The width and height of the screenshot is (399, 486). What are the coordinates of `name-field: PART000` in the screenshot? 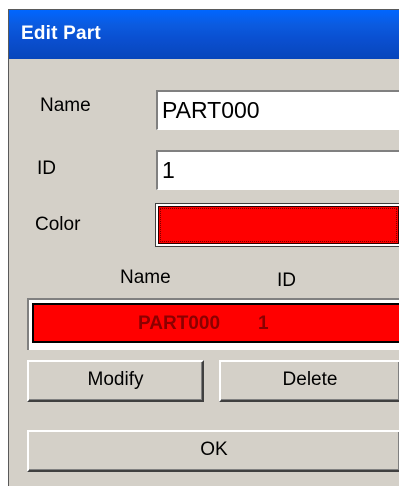 It's located at (277, 110).